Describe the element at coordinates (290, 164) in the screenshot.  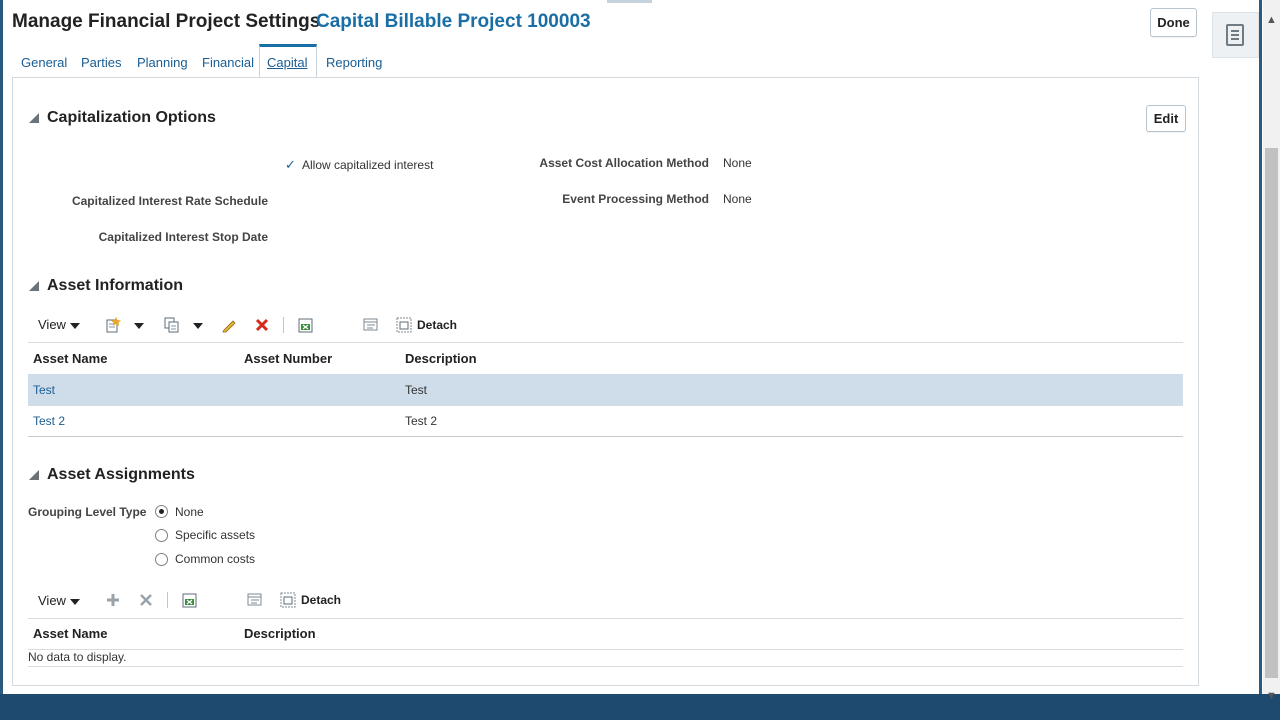
I see `checkmark-icon: ✓` at that location.